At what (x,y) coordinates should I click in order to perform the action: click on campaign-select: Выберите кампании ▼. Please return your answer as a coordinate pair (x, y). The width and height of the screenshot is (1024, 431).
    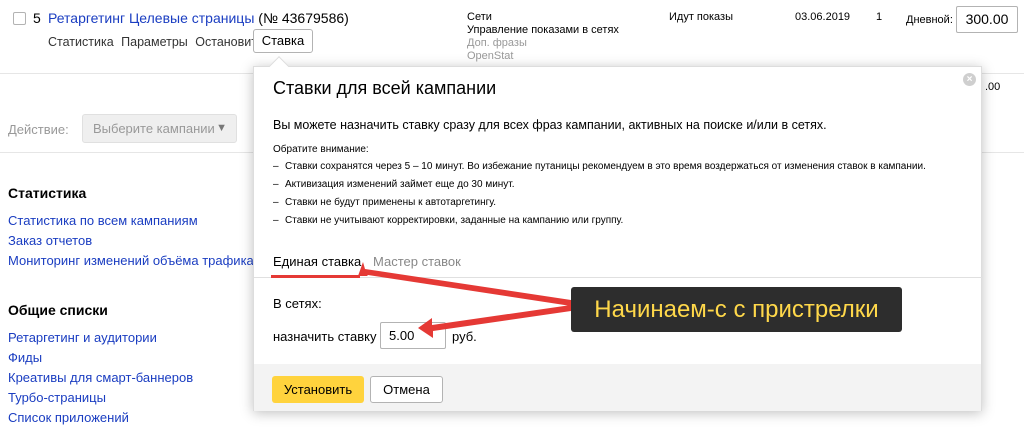
    Looking at the image, I should click on (159, 128).